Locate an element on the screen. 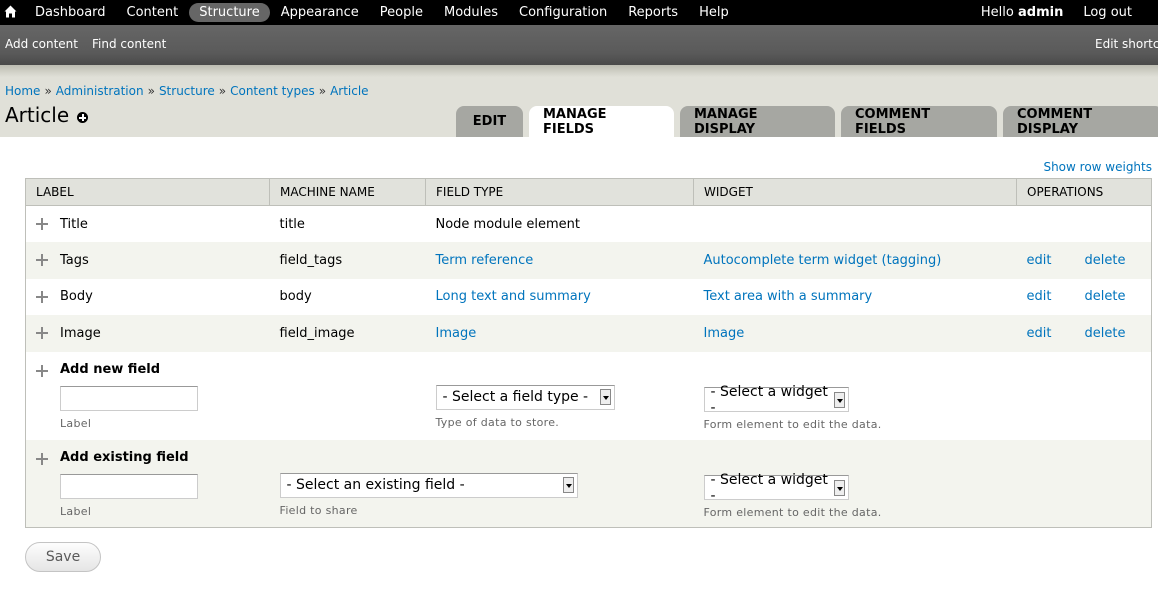 The width and height of the screenshot is (1158, 609). column-header-widget: WIDGET is located at coordinates (855, 192).